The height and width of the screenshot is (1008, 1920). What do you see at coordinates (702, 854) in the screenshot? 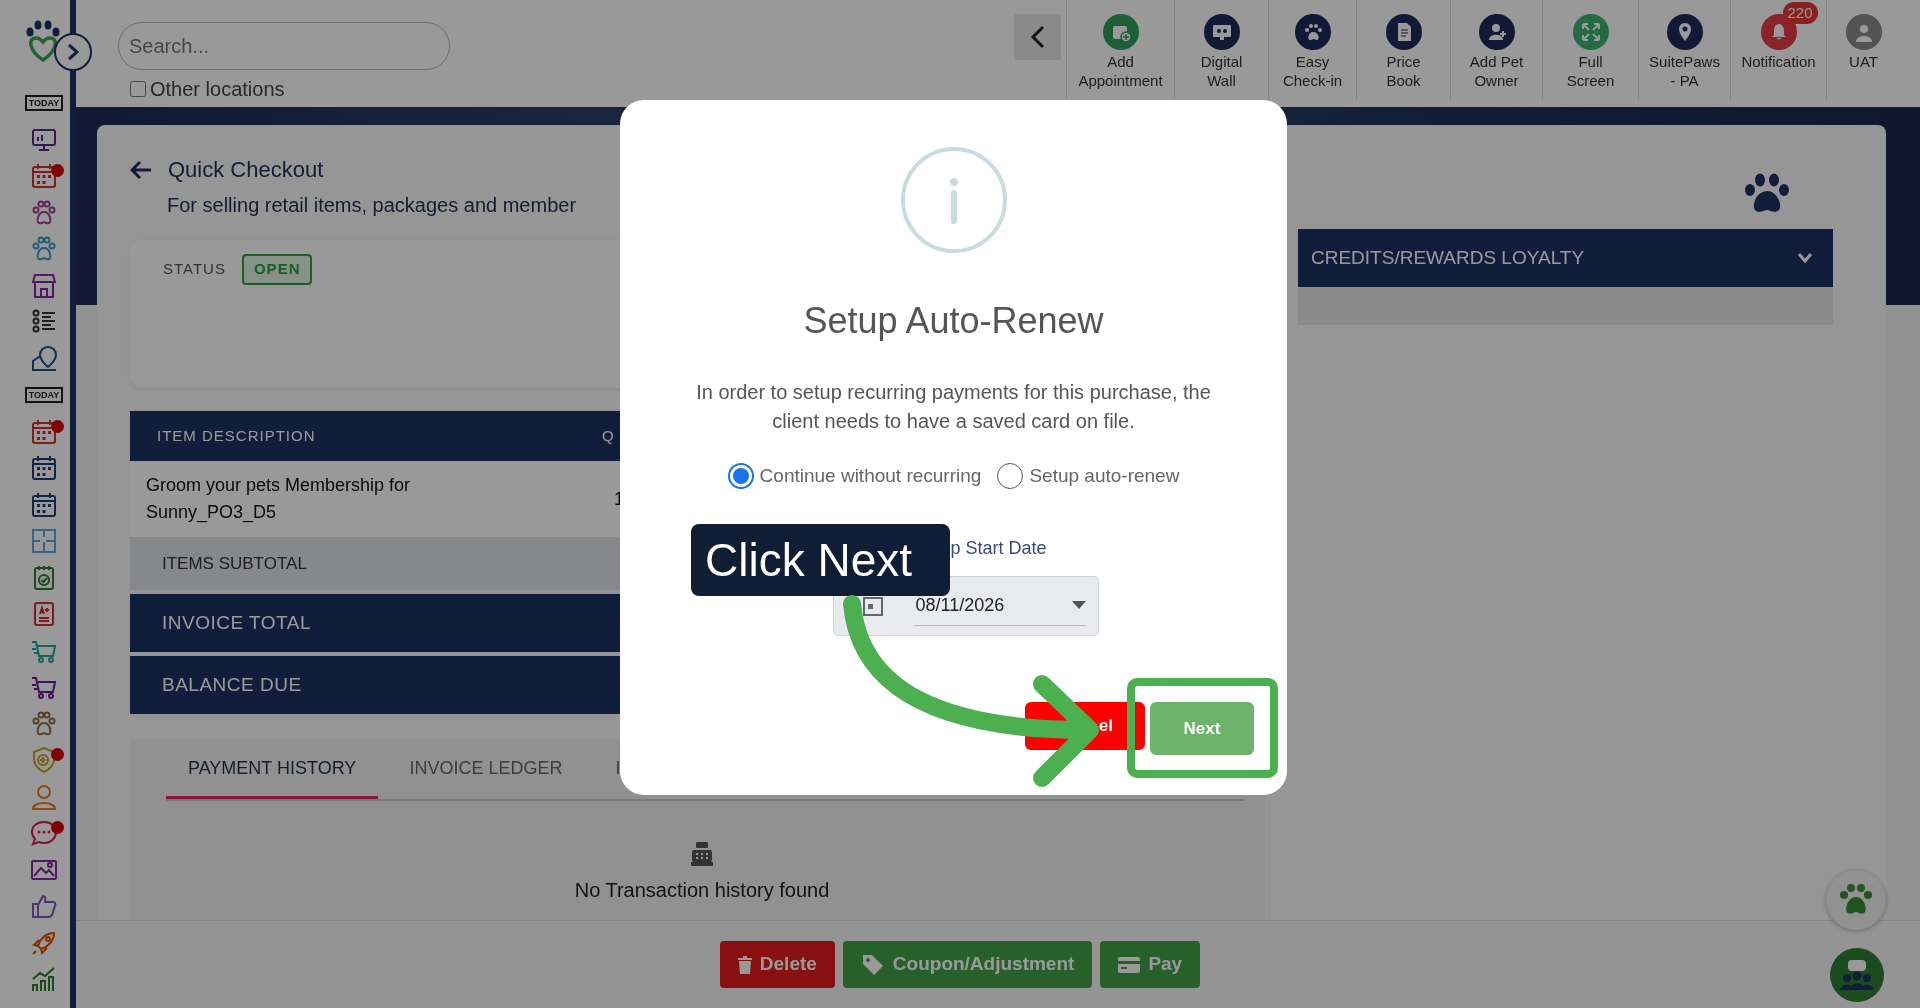
I see `cash-register-icon` at bounding box center [702, 854].